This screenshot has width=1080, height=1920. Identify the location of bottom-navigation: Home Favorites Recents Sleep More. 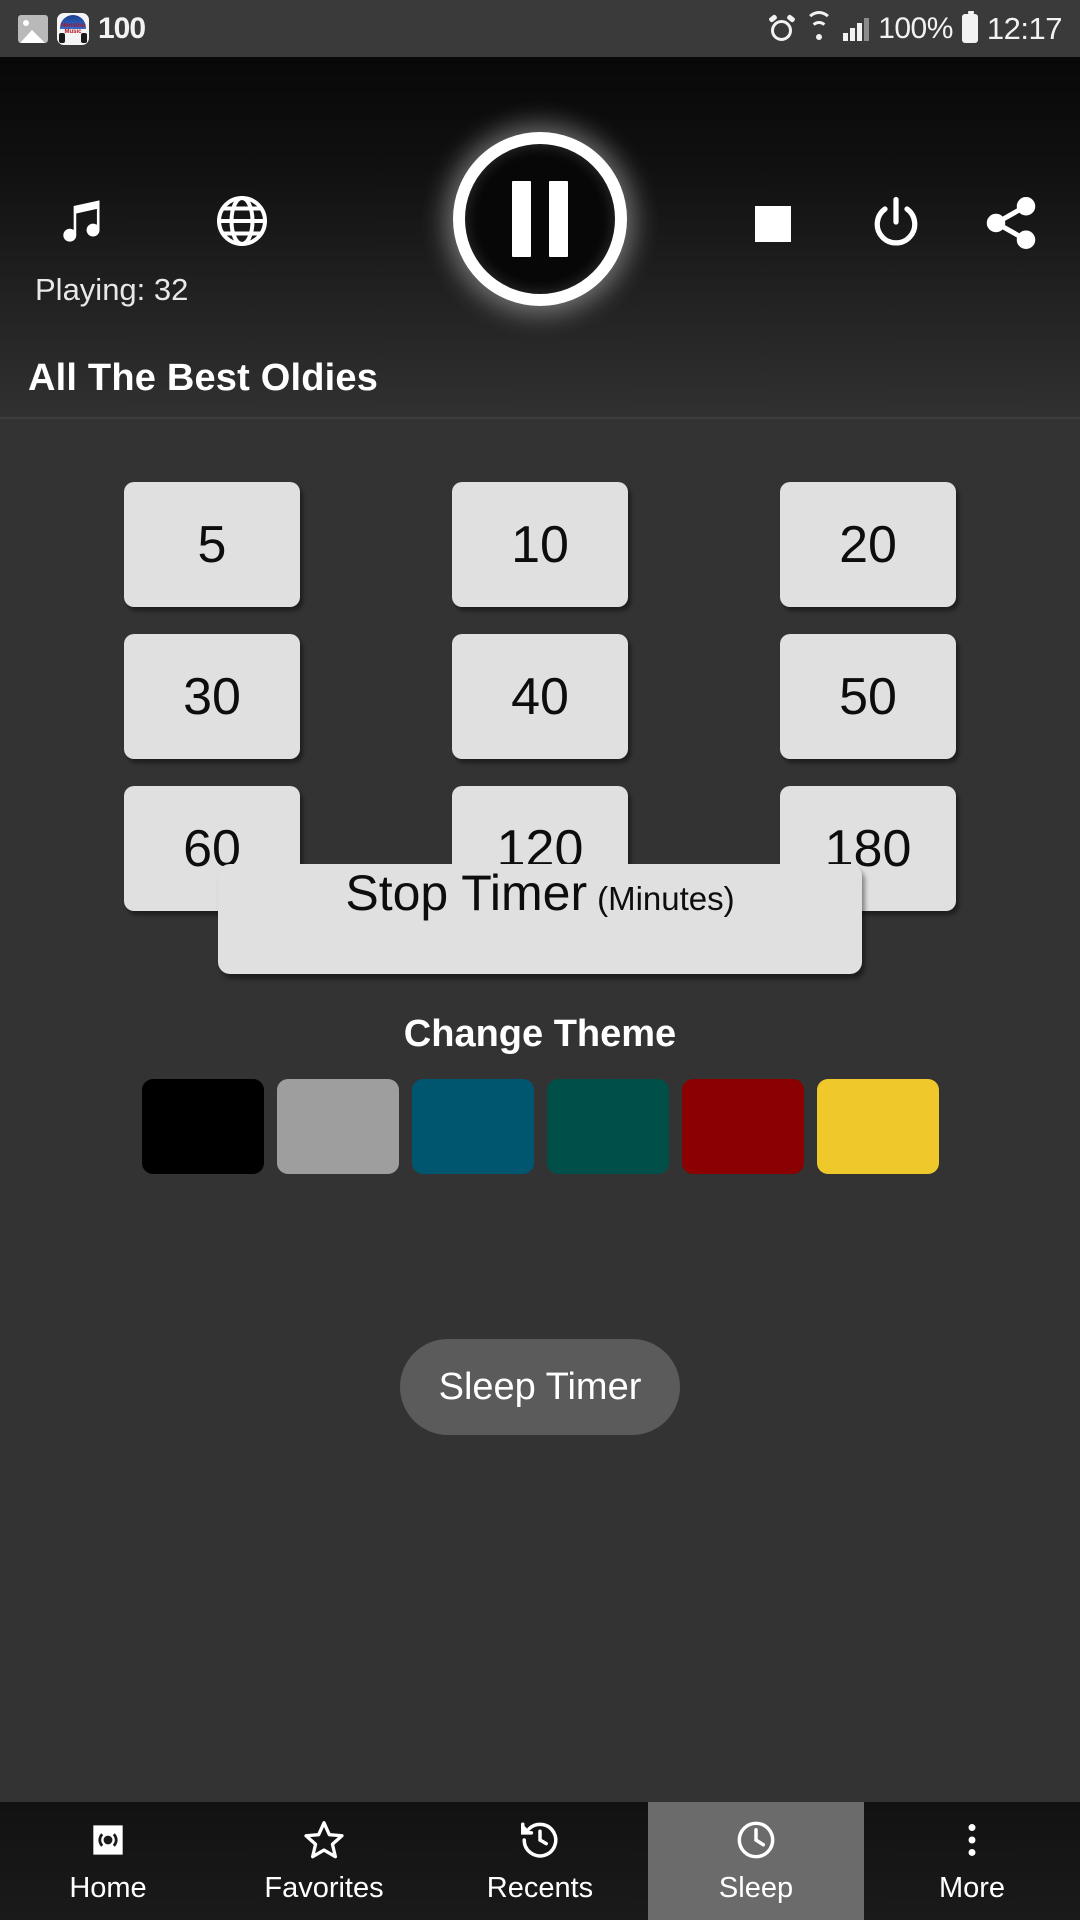
(540, 1861).